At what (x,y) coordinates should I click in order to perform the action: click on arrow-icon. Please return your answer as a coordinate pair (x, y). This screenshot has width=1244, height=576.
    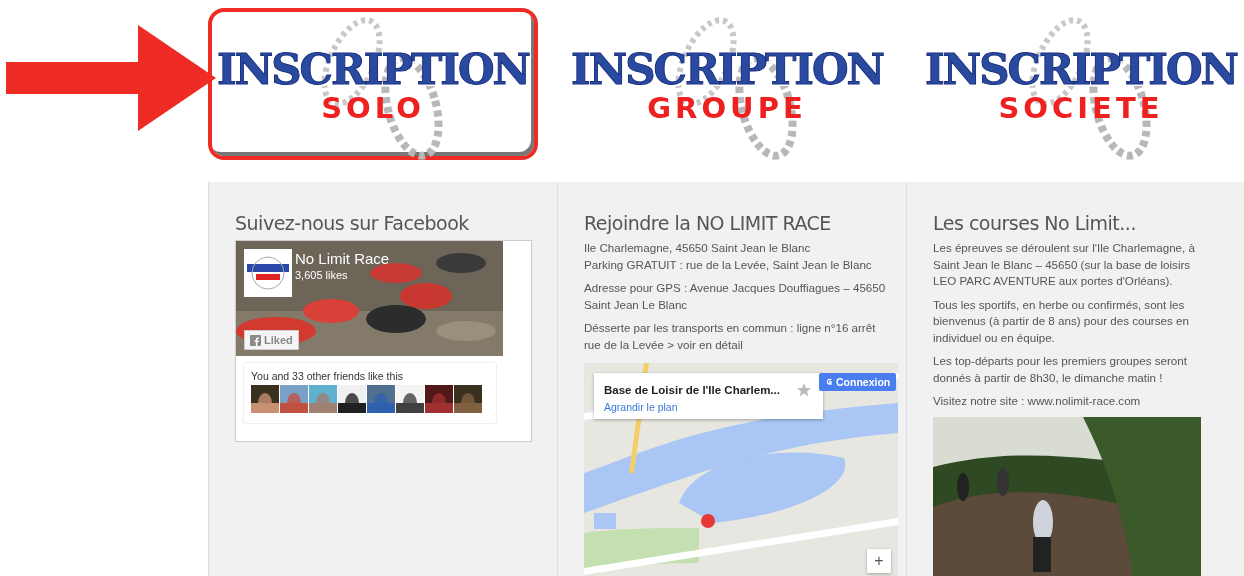
    Looking at the image, I should click on (111, 78).